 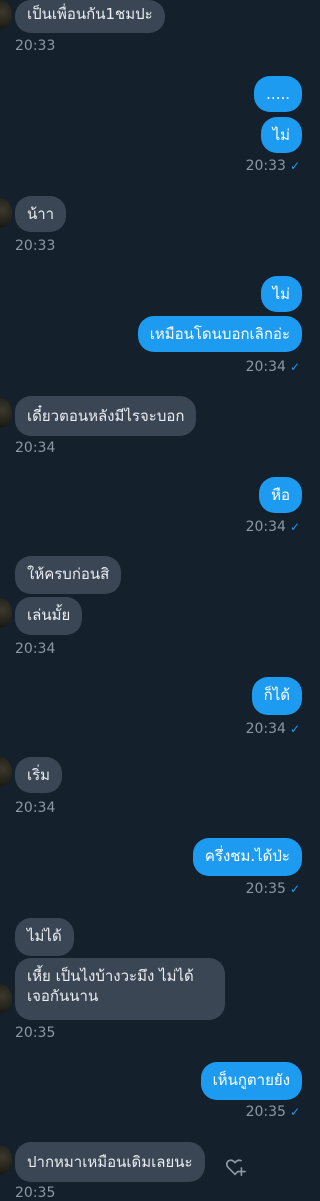 I want to click on incoming-message: เล่นมั้ย, so click(x=49, y=616).